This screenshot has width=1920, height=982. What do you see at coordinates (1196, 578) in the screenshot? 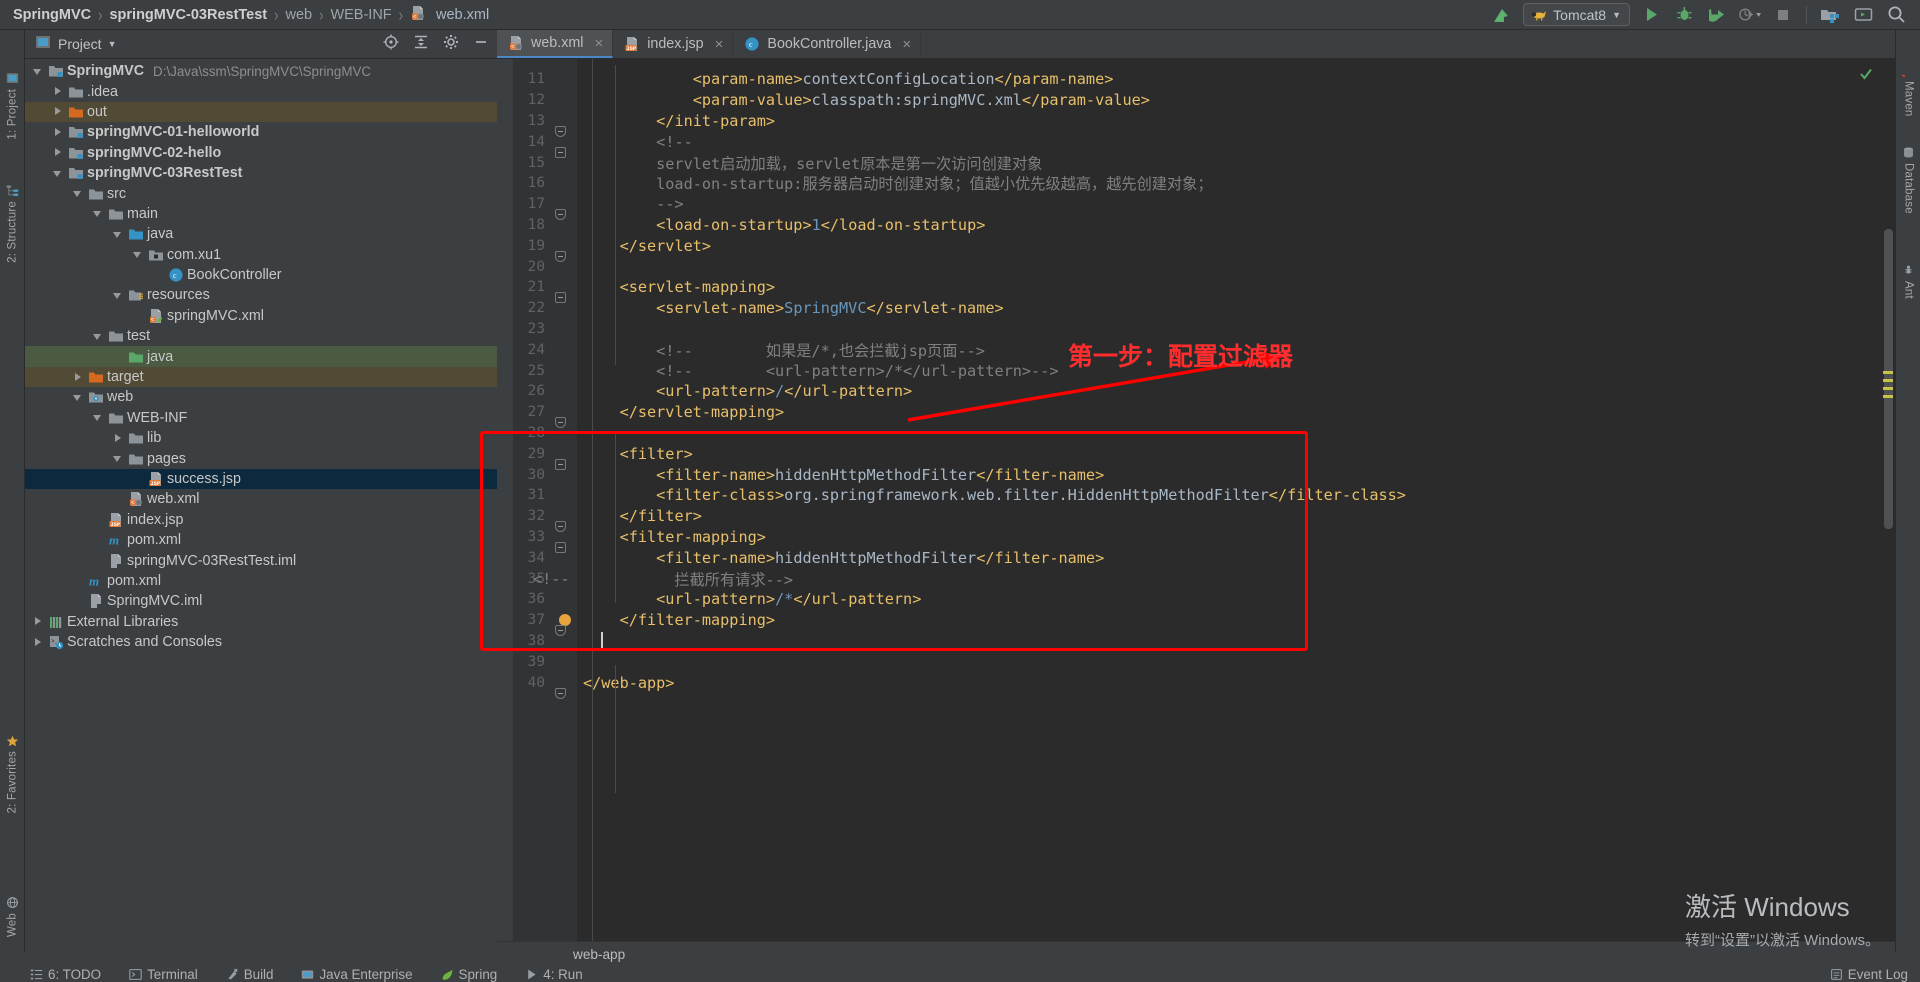
I see `code-line-35: 35 <!-- 拦截所有请求-->` at bounding box center [1196, 578].